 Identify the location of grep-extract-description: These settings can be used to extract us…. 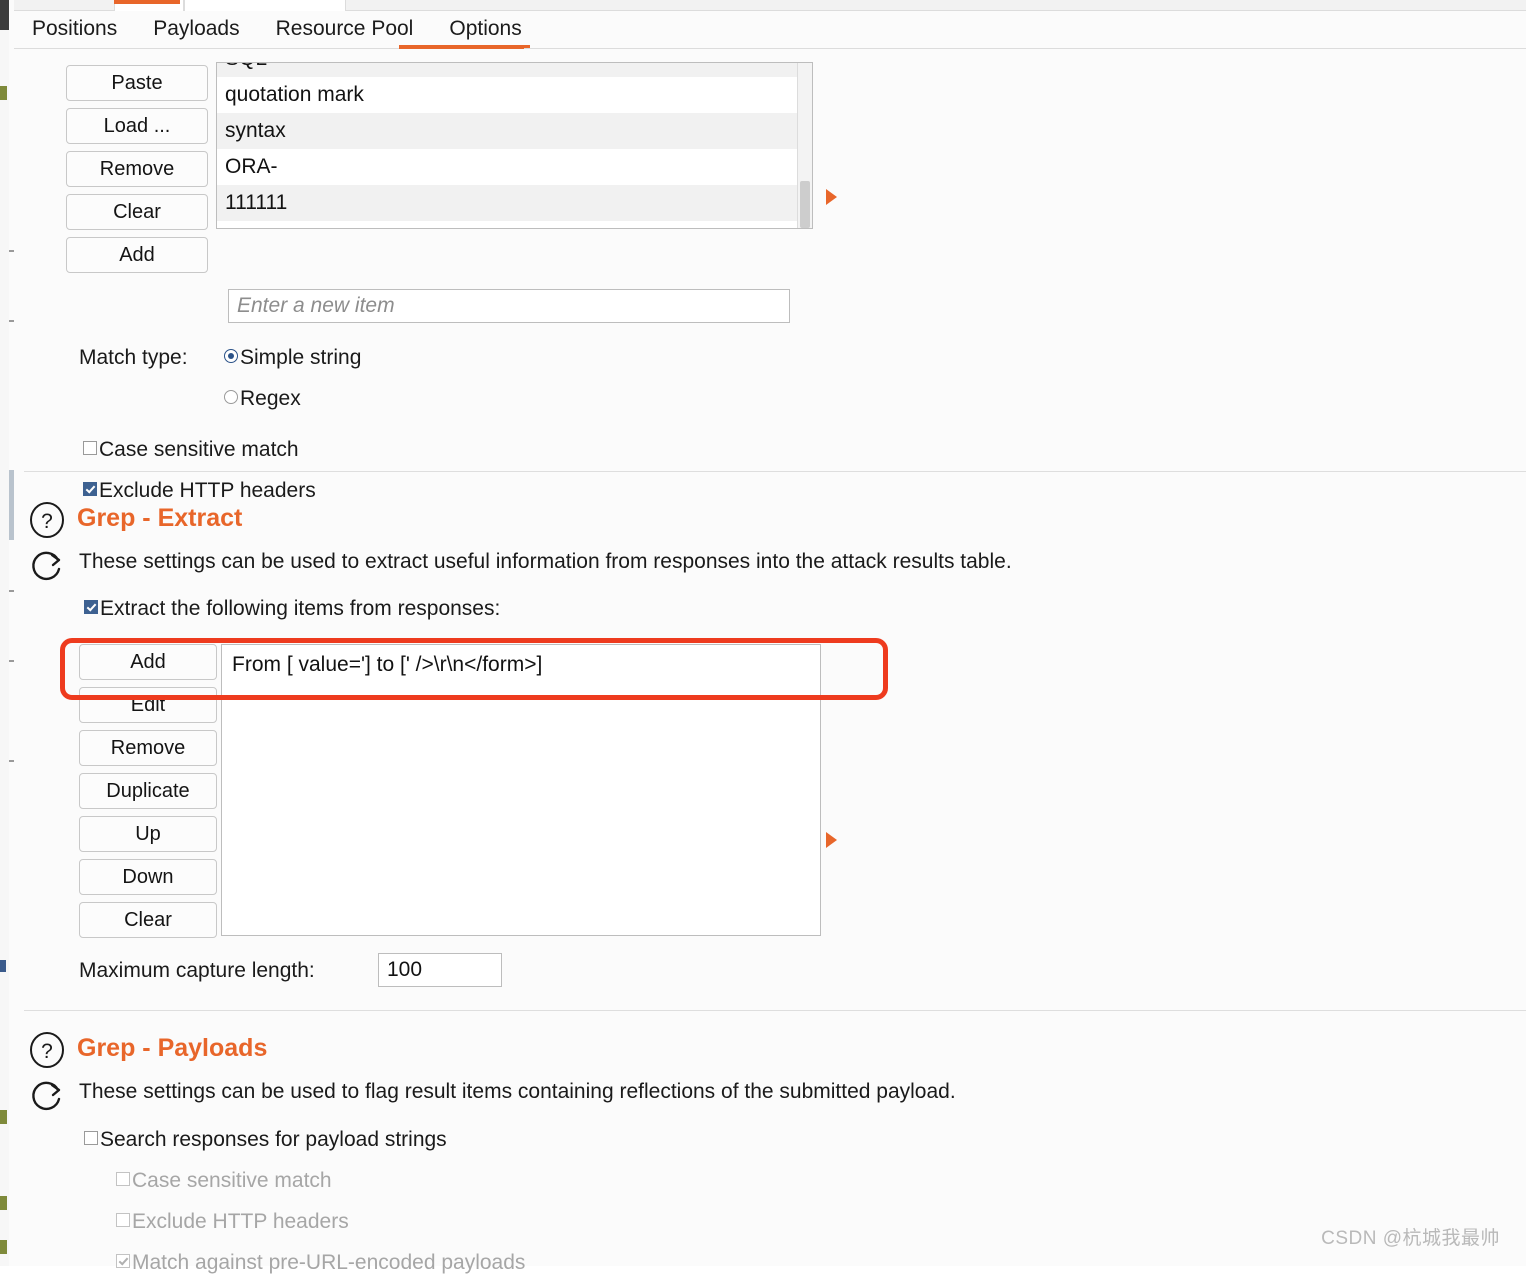
(545, 561).